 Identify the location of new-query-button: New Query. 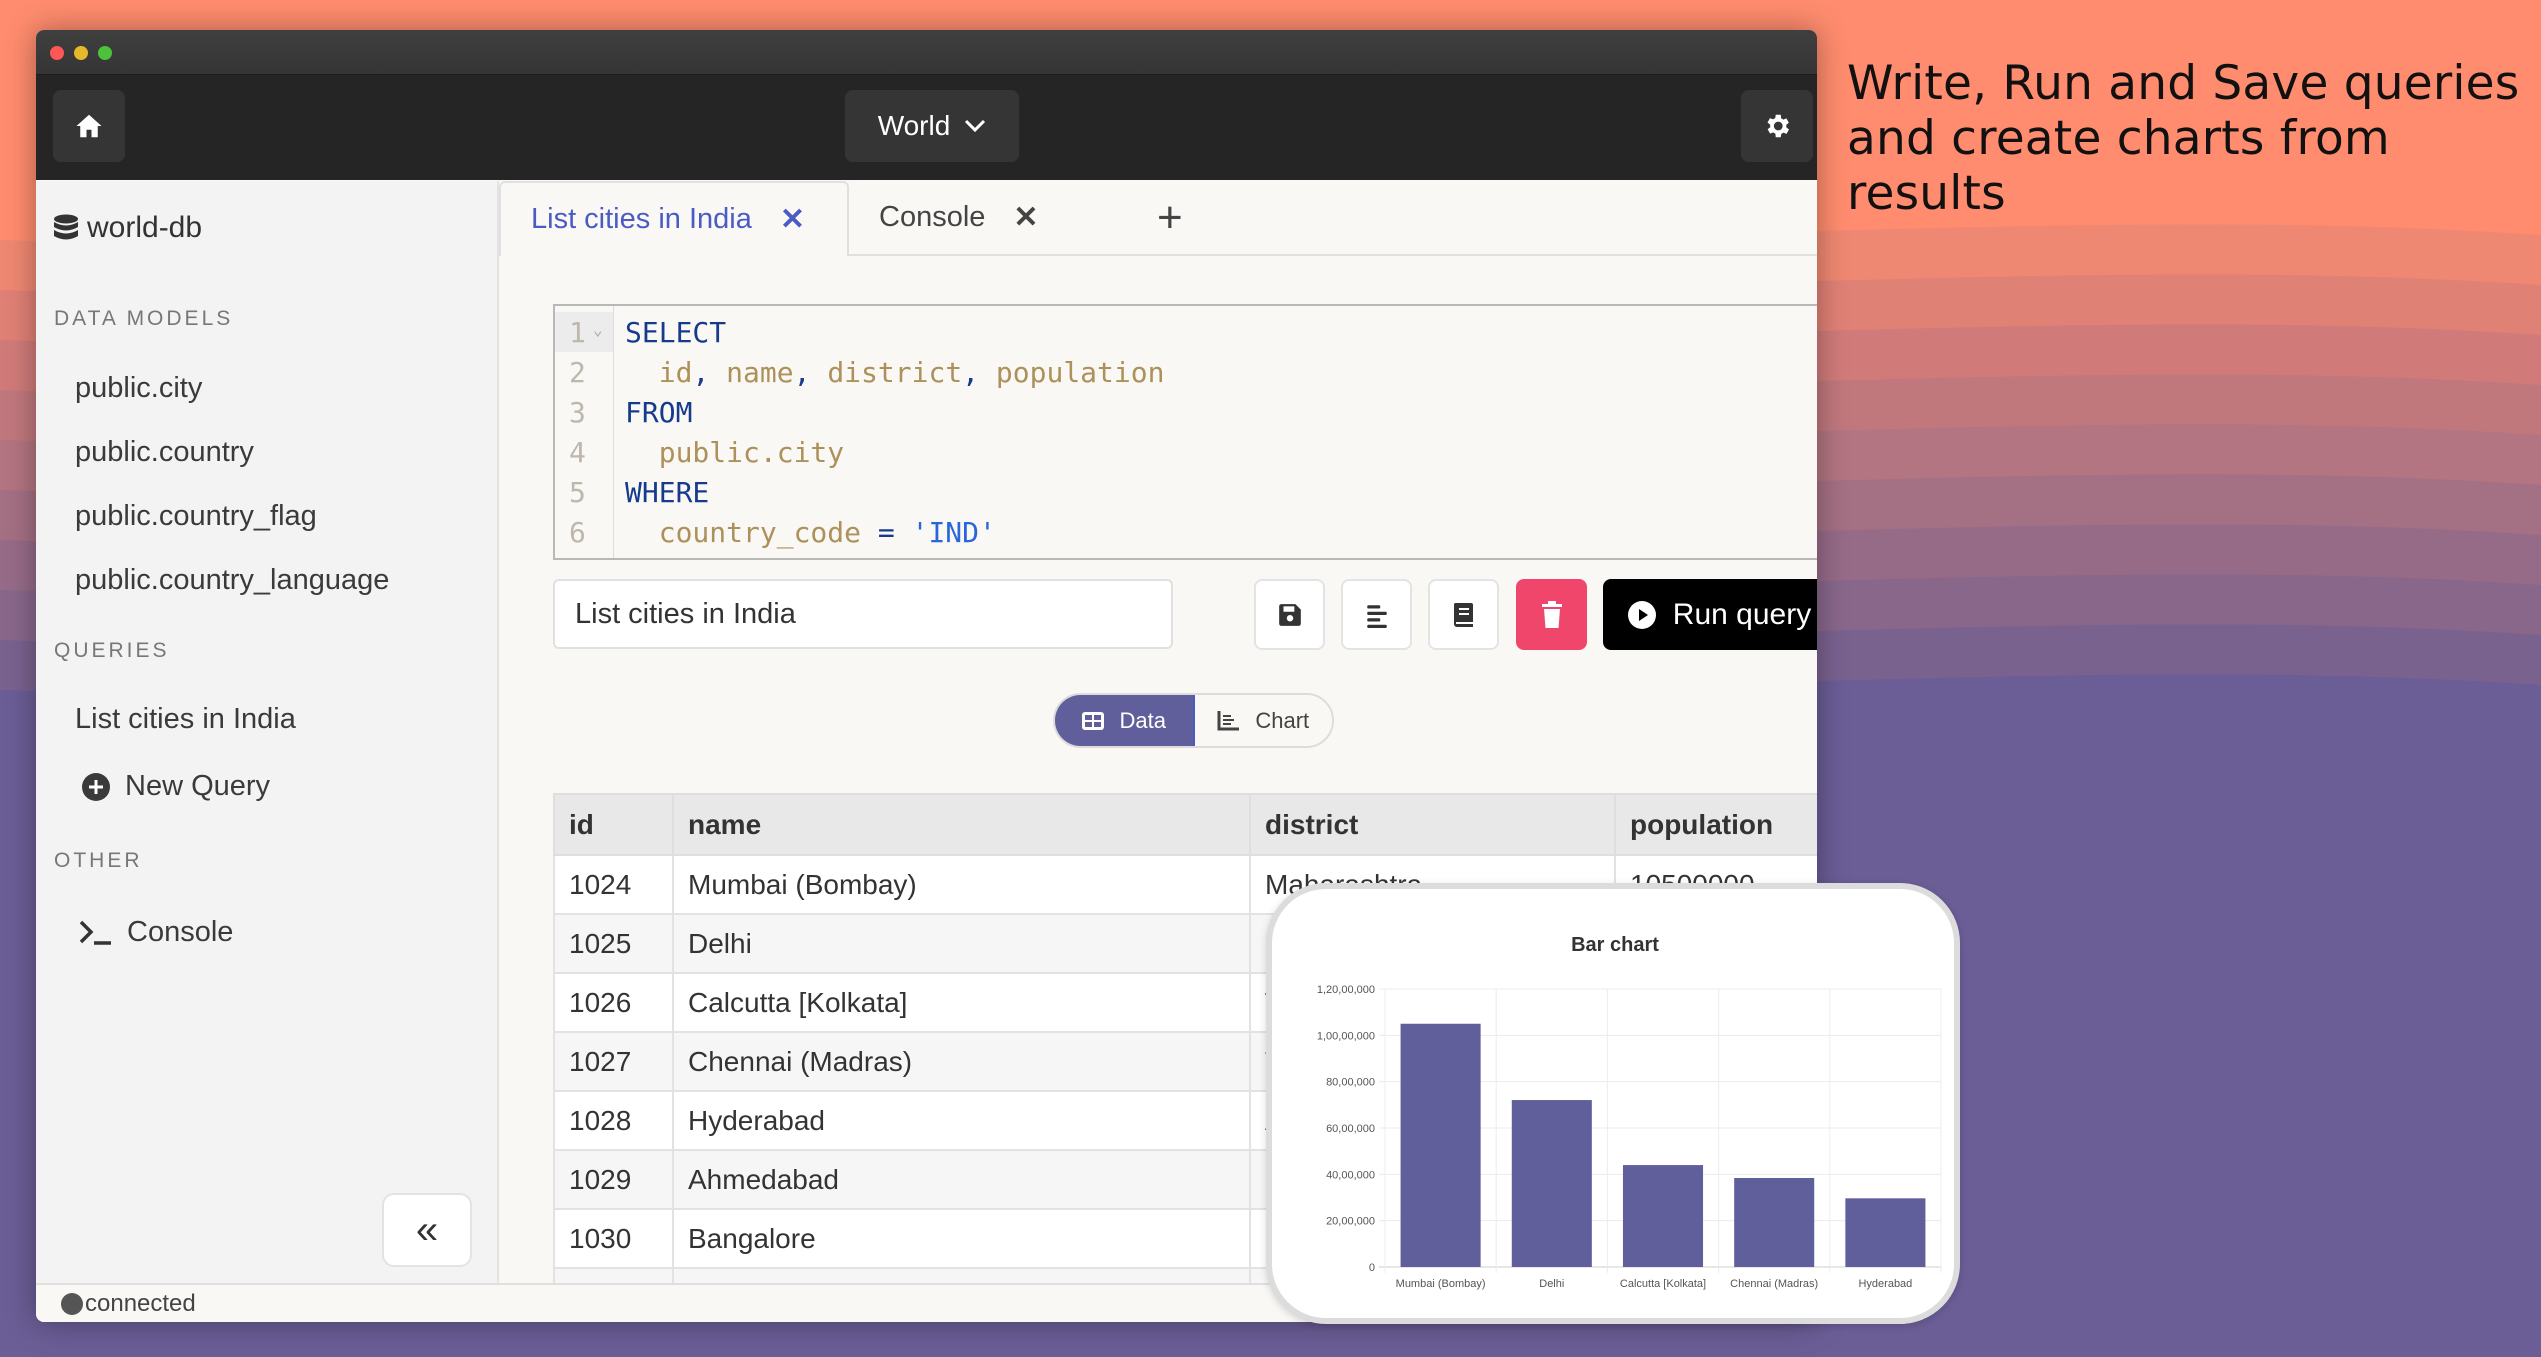
(175, 786).